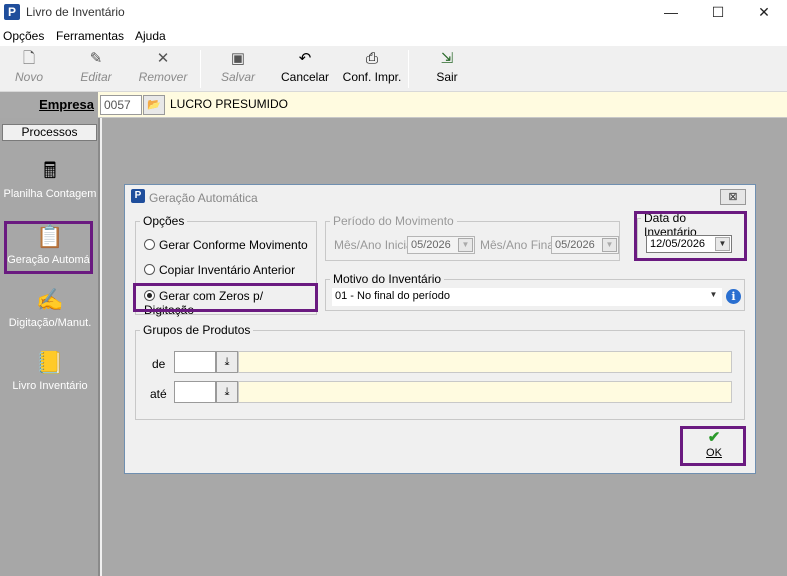 The width and height of the screenshot is (787, 576). I want to click on empresa-label: Empresa, so click(49, 105).